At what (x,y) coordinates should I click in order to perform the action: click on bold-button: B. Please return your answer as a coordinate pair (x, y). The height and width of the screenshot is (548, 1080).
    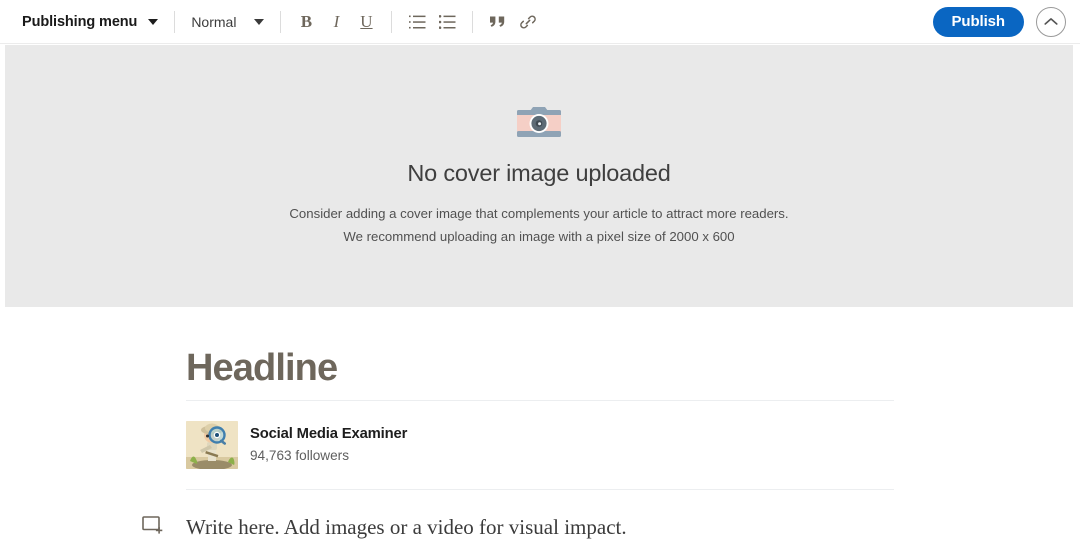
    Looking at the image, I should click on (306, 22).